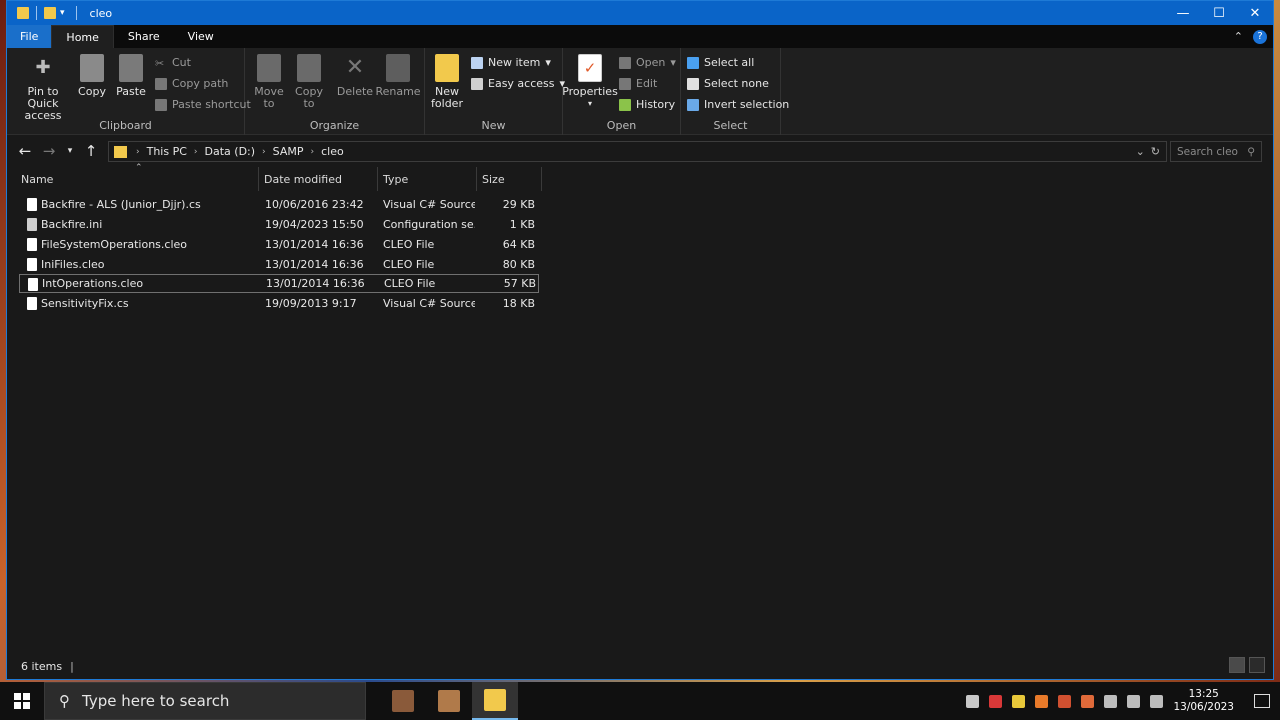 Image resolution: width=1280 pixels, height=720 pixels. I want to click on column-header-size: Size, so click(509, 179).